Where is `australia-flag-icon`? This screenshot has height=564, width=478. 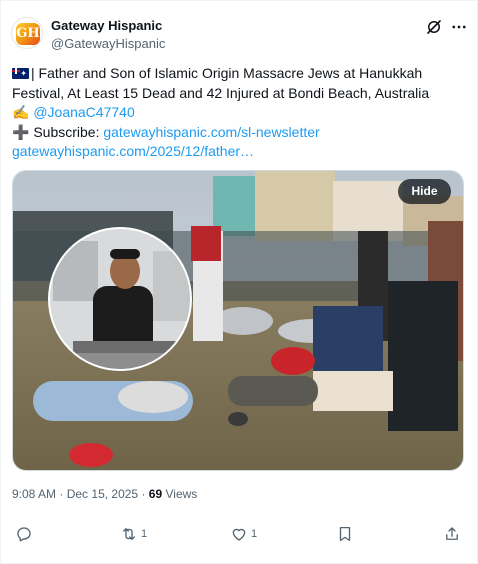
australia-flag-icon is located at coordinates (20, 73).